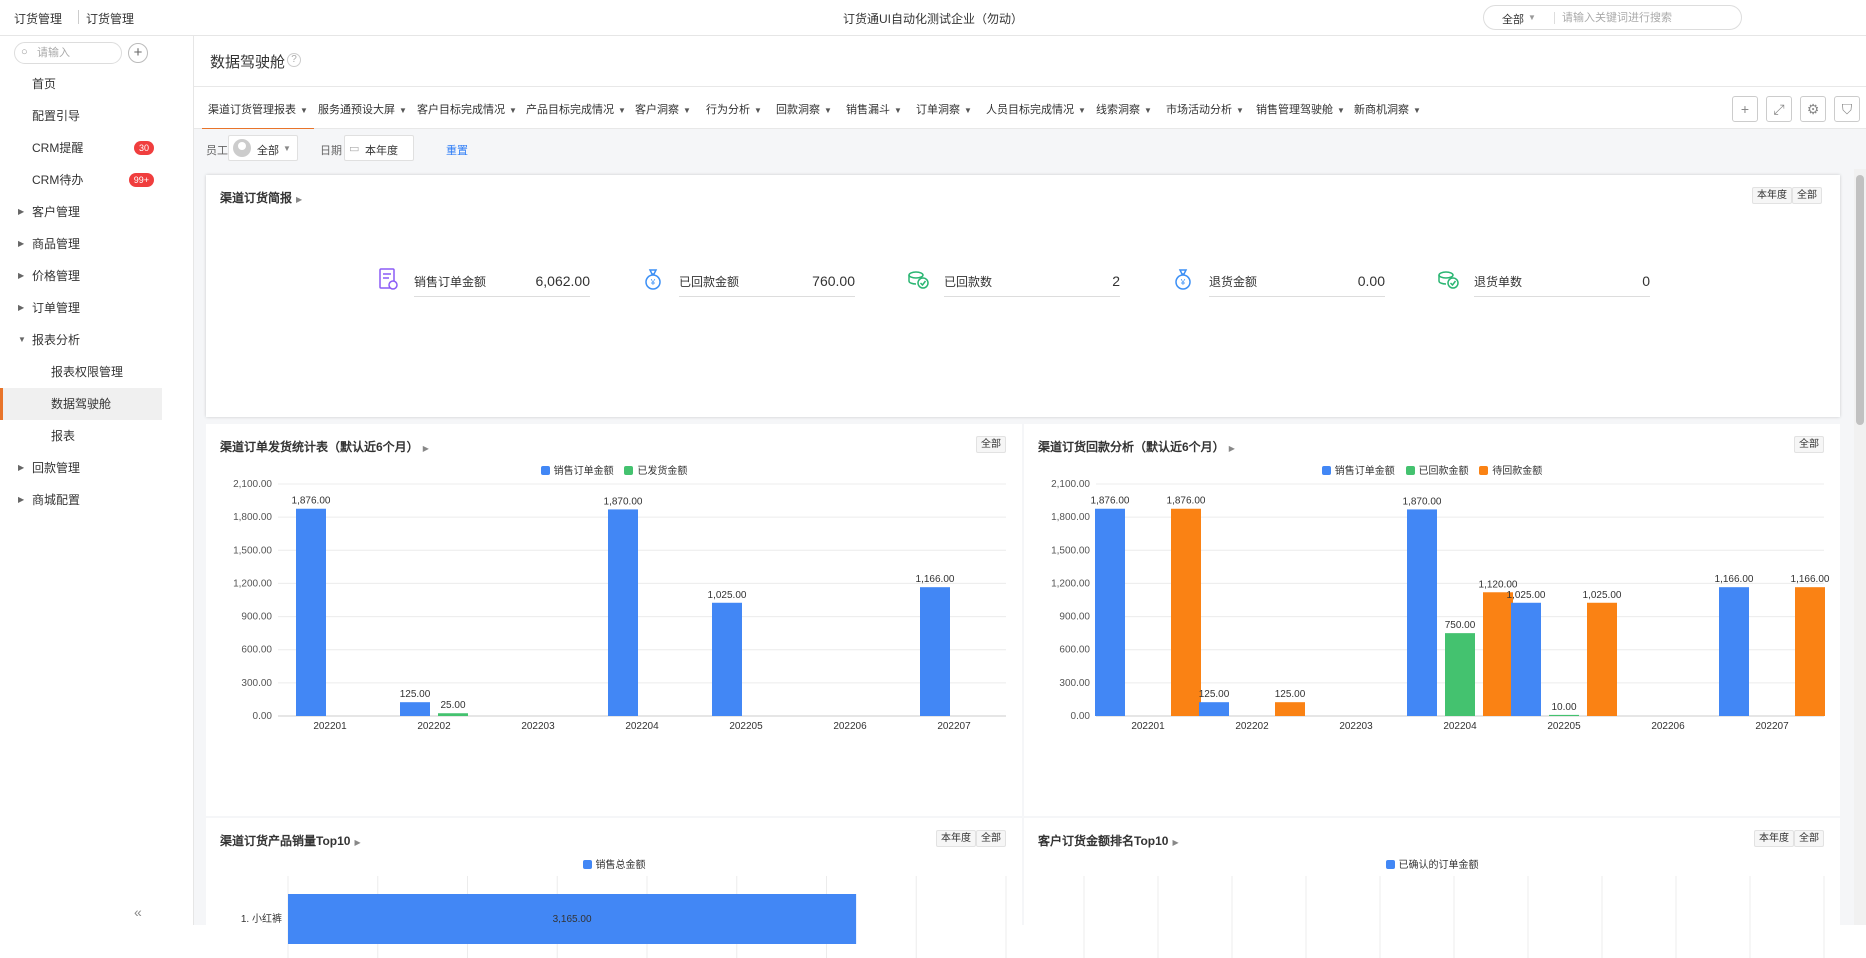 Image resolution: width=1866 pixels, height=958 pixels. Describe the element at coordinates (467, 109) in the screenshot. I see `tab-customer-goal: 客户目标完成情况 ▼` at that location.